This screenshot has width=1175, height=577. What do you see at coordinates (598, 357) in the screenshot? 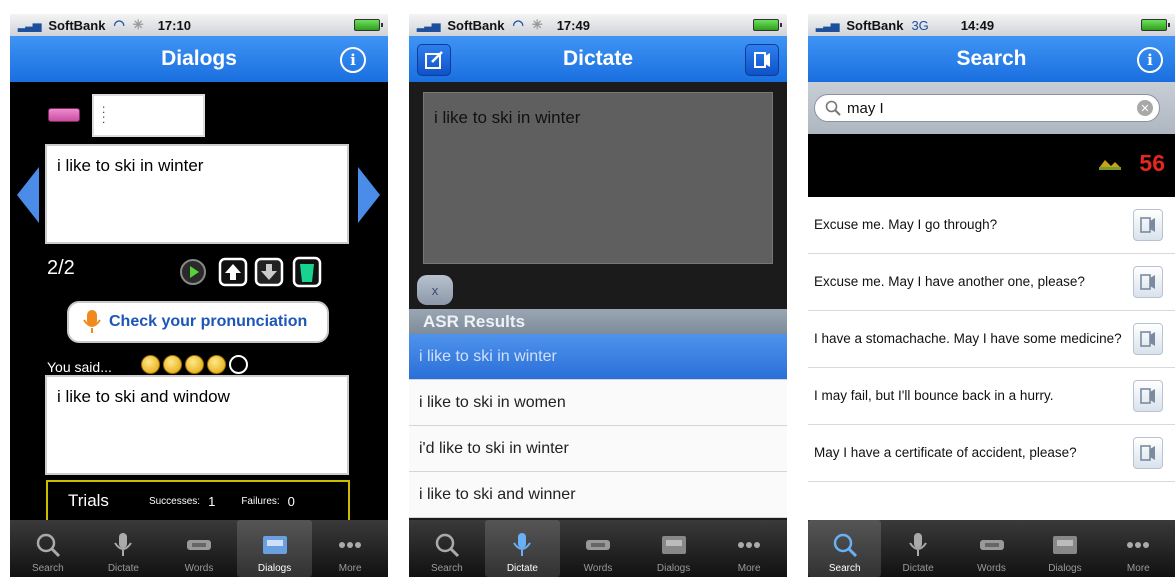
I see `asr-result-row: i like to ski in winter` at bounding box center [598, 357].